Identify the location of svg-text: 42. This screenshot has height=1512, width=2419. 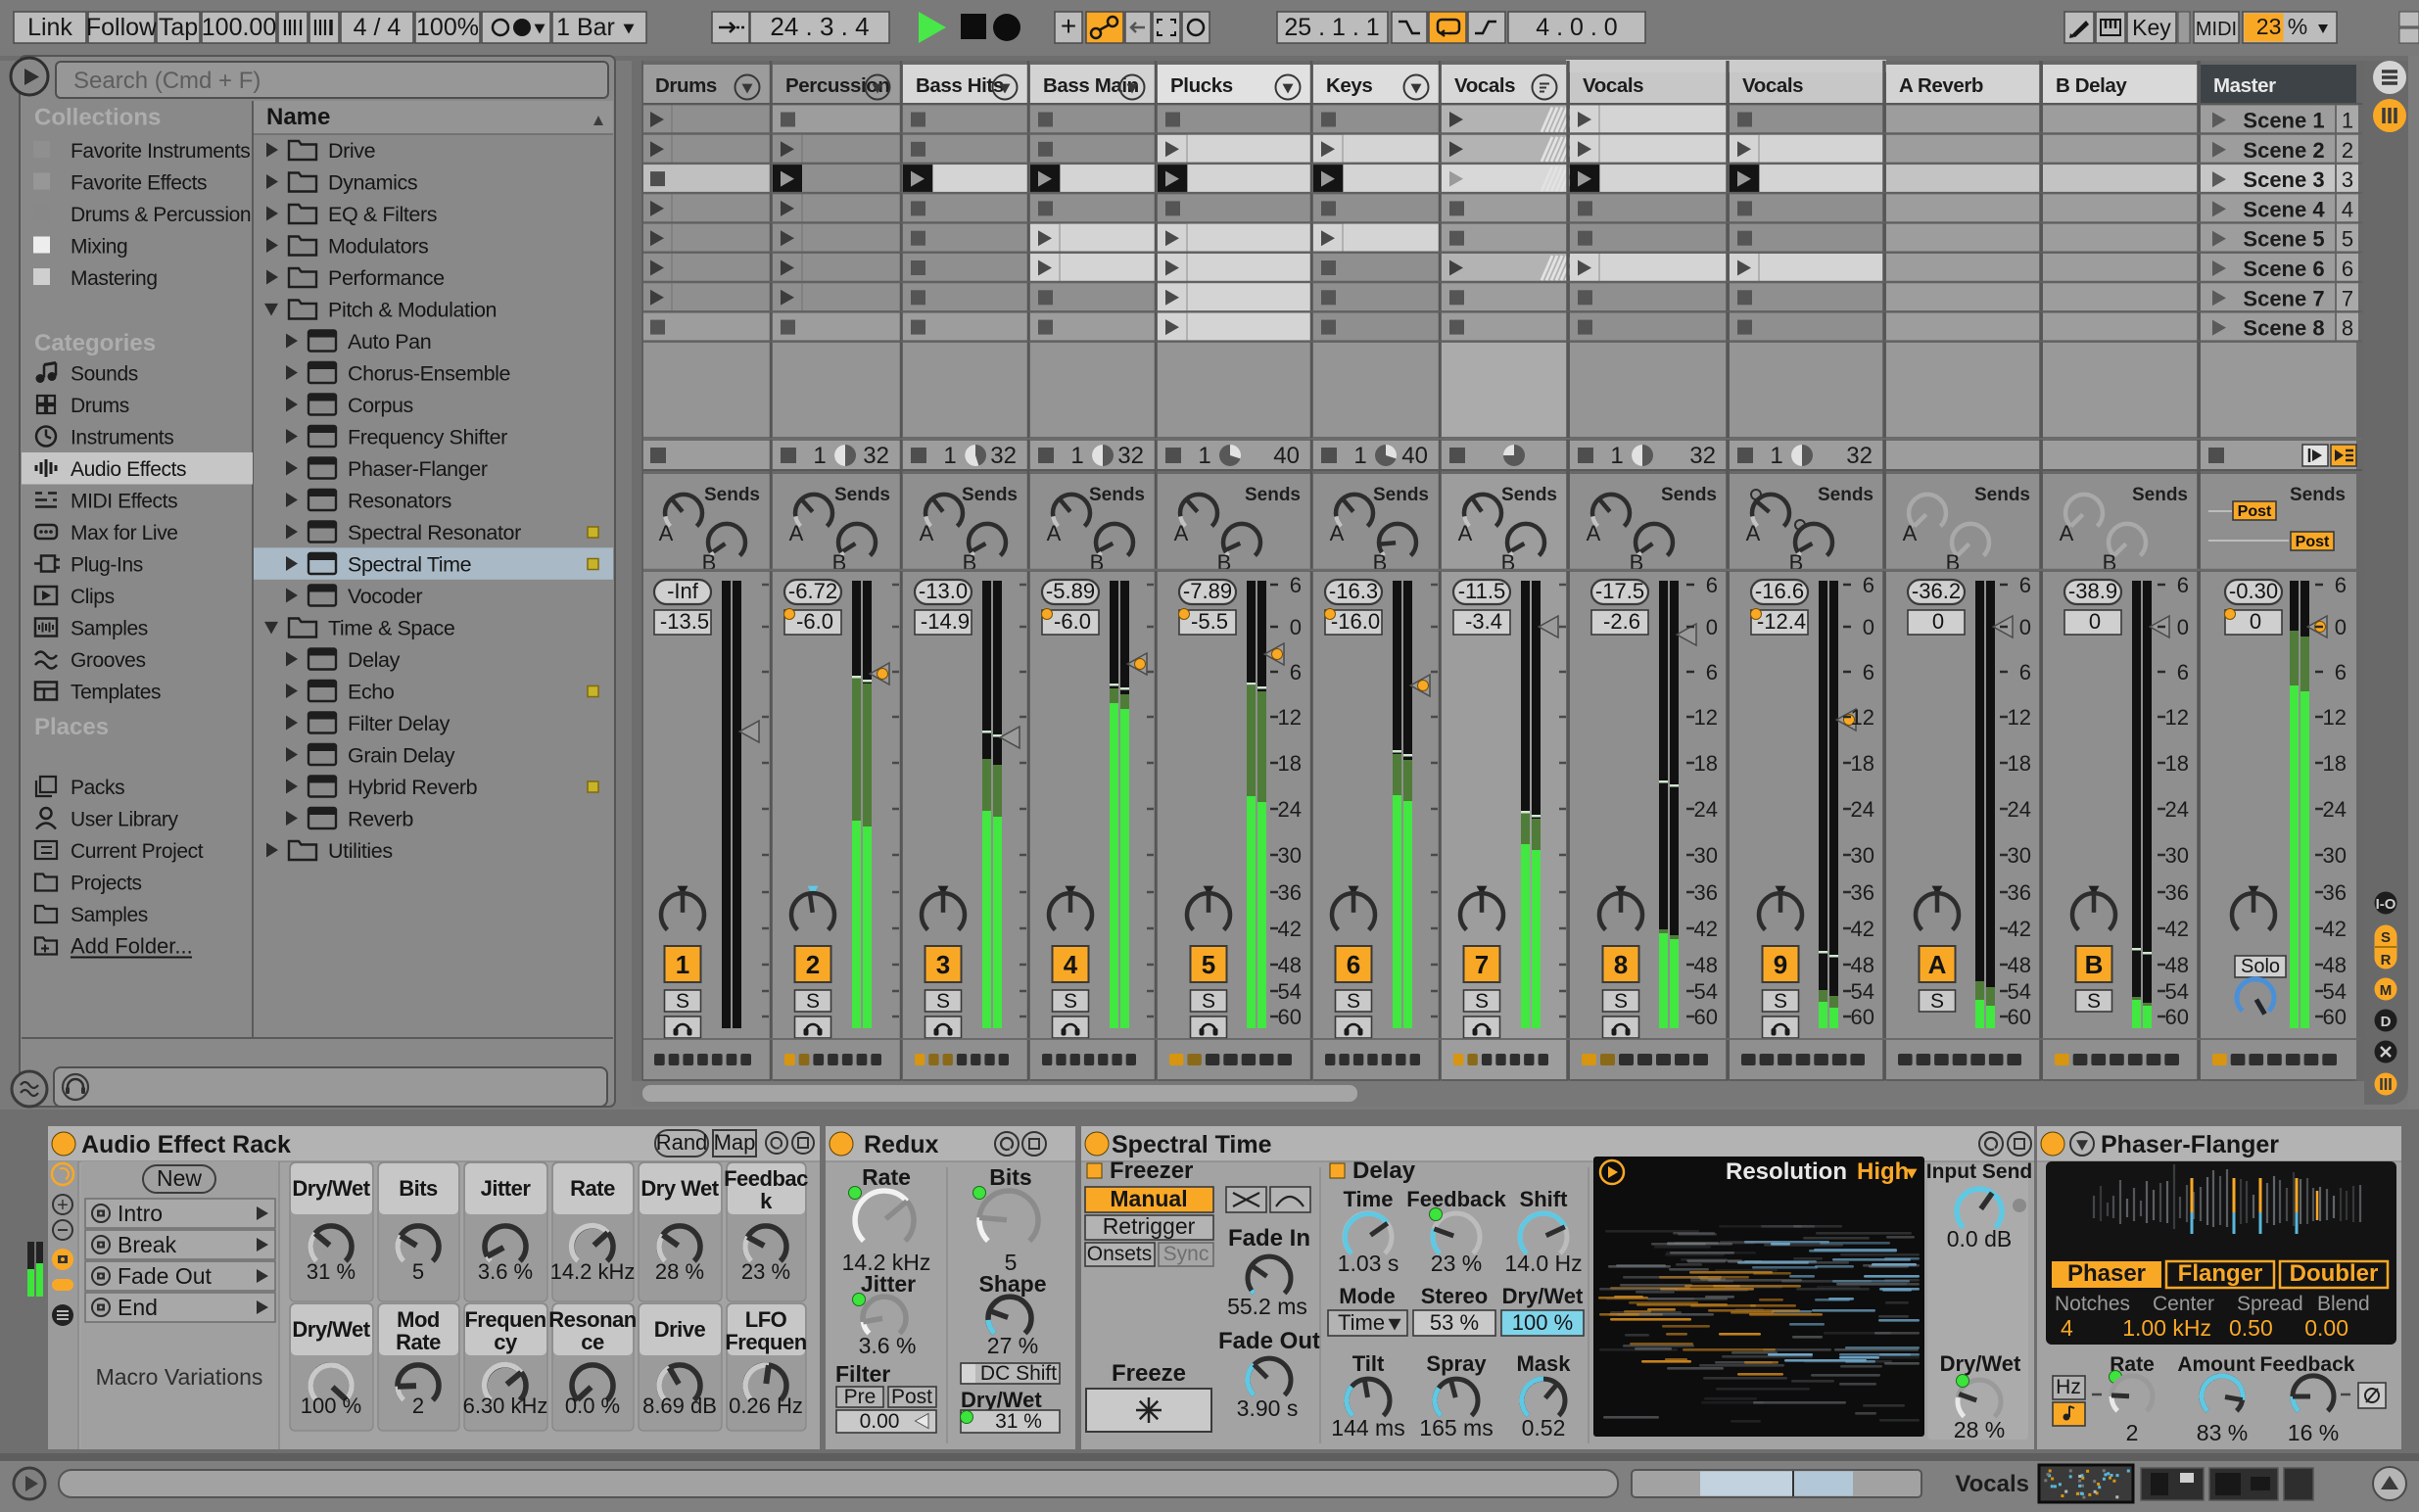
(1863, 929).